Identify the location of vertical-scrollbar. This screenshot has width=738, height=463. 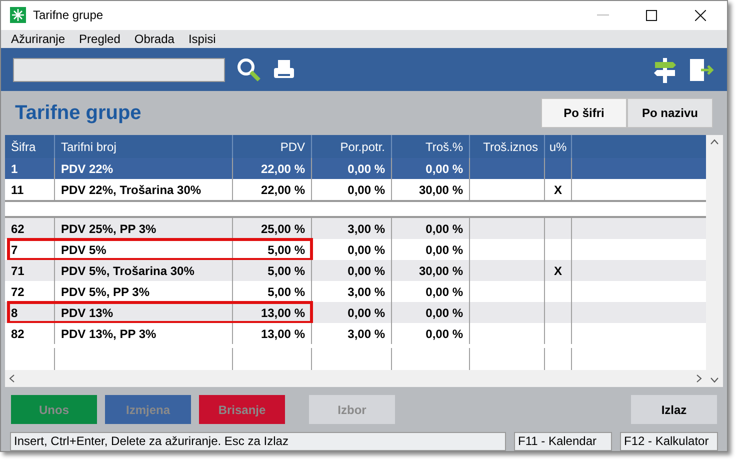
(714, 261).